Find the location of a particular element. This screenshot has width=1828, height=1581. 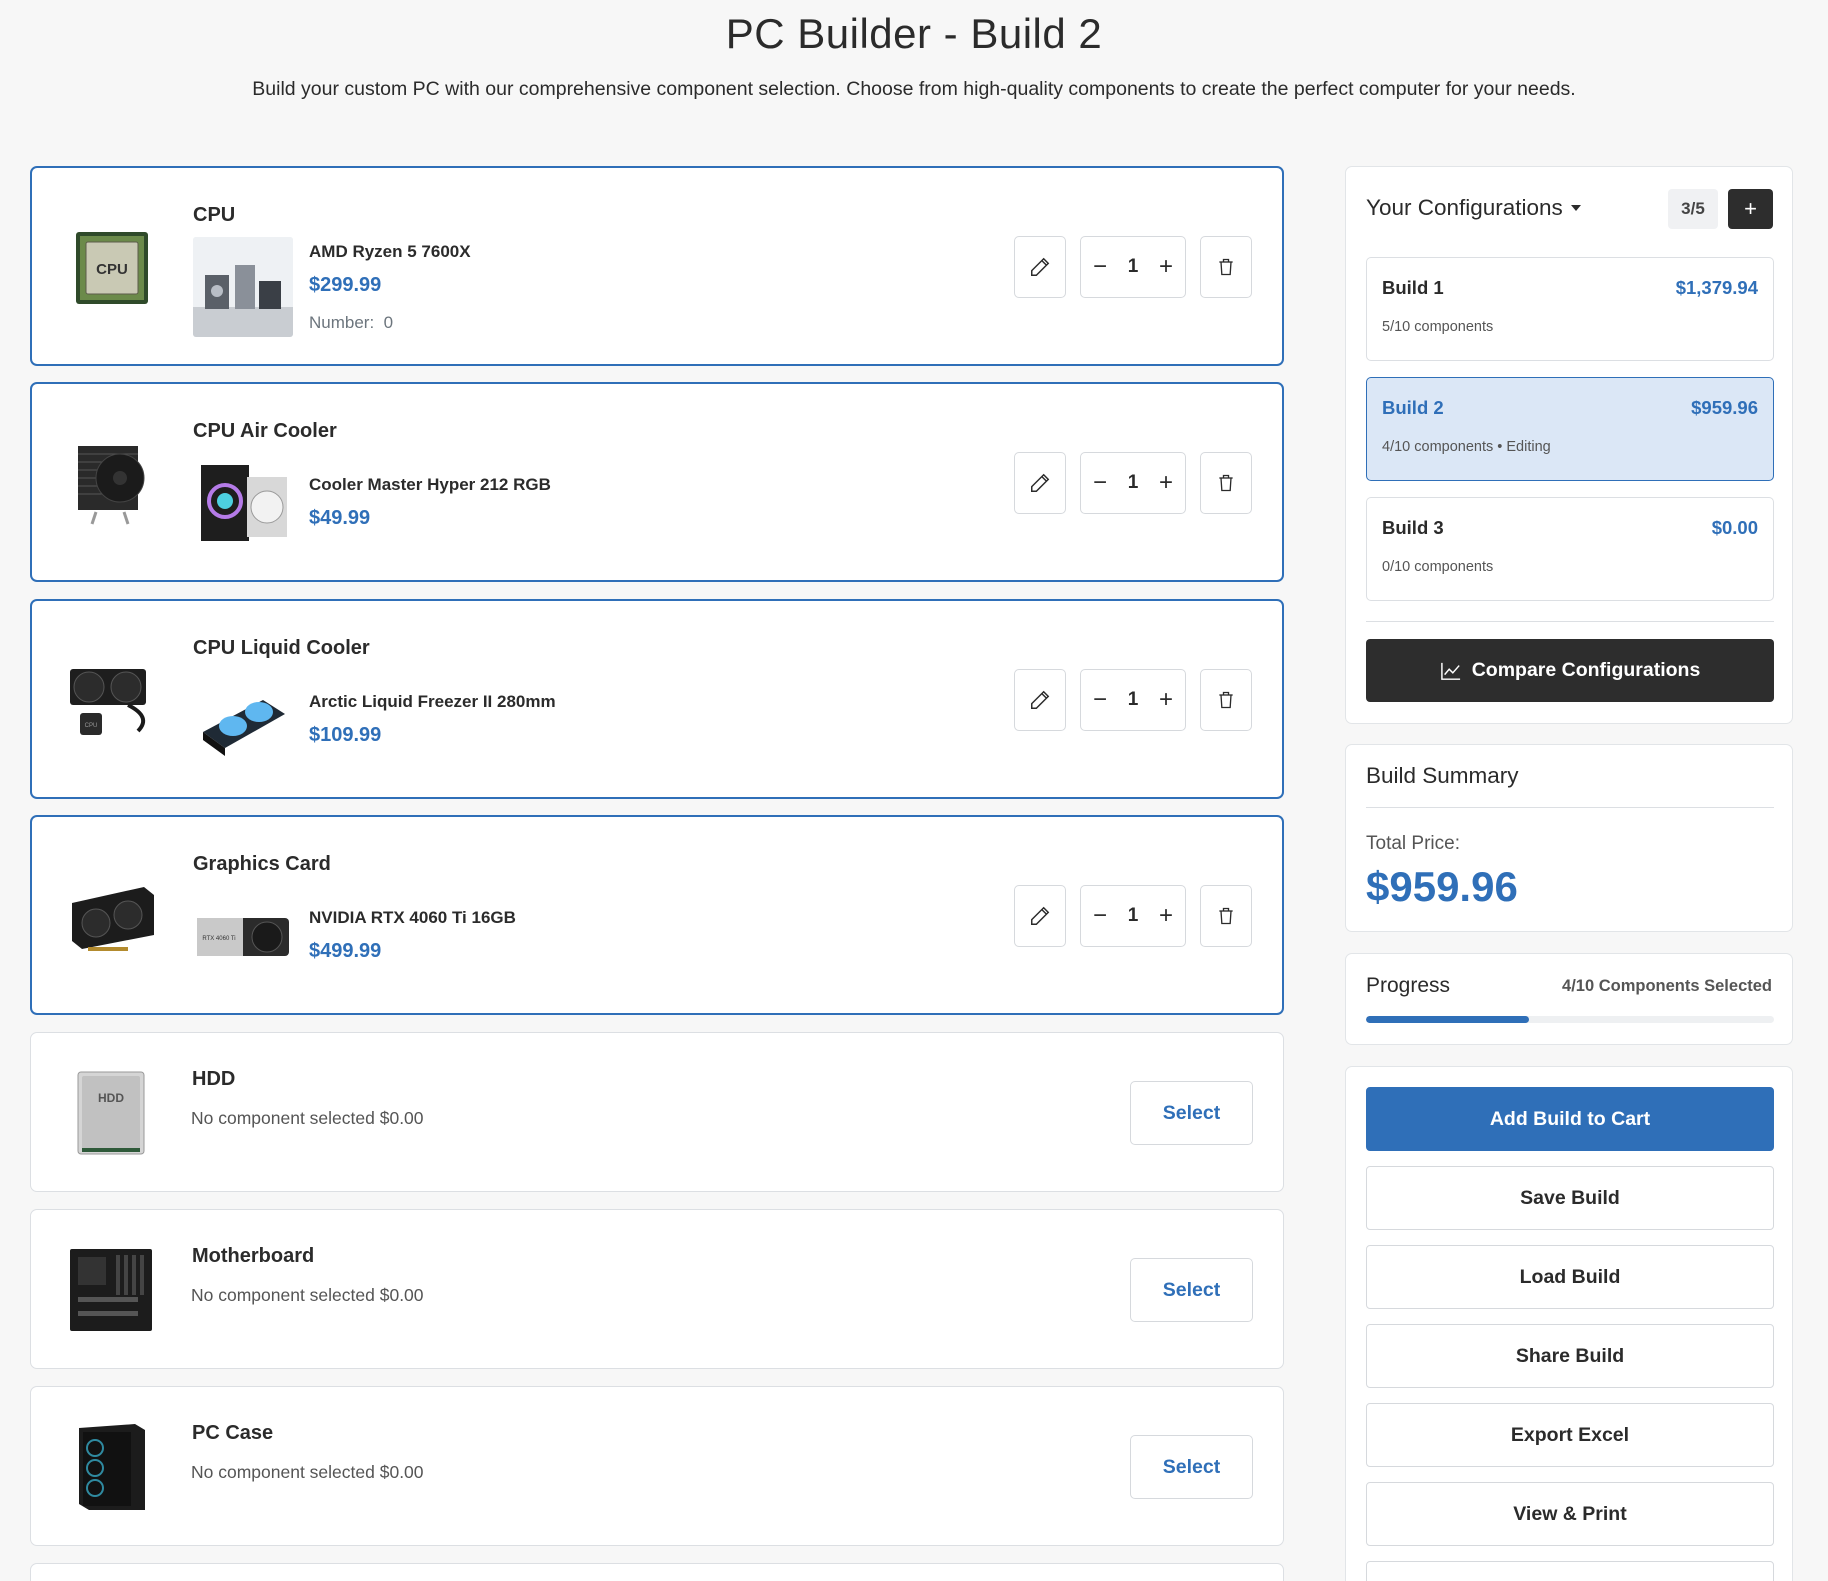

build-meta: 0/10 components is located at coordinates (1438, 567).